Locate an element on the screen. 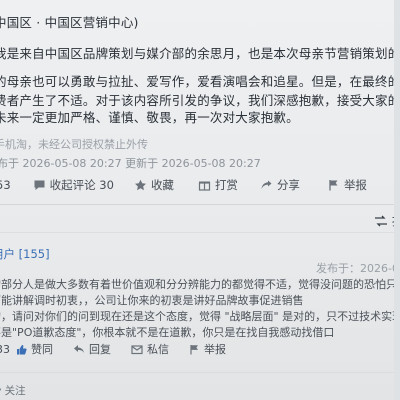 The image size is (400, 400). copyright-note: 手机淘，未经公司授权禁止外传 is located at coordinates (74, 144).